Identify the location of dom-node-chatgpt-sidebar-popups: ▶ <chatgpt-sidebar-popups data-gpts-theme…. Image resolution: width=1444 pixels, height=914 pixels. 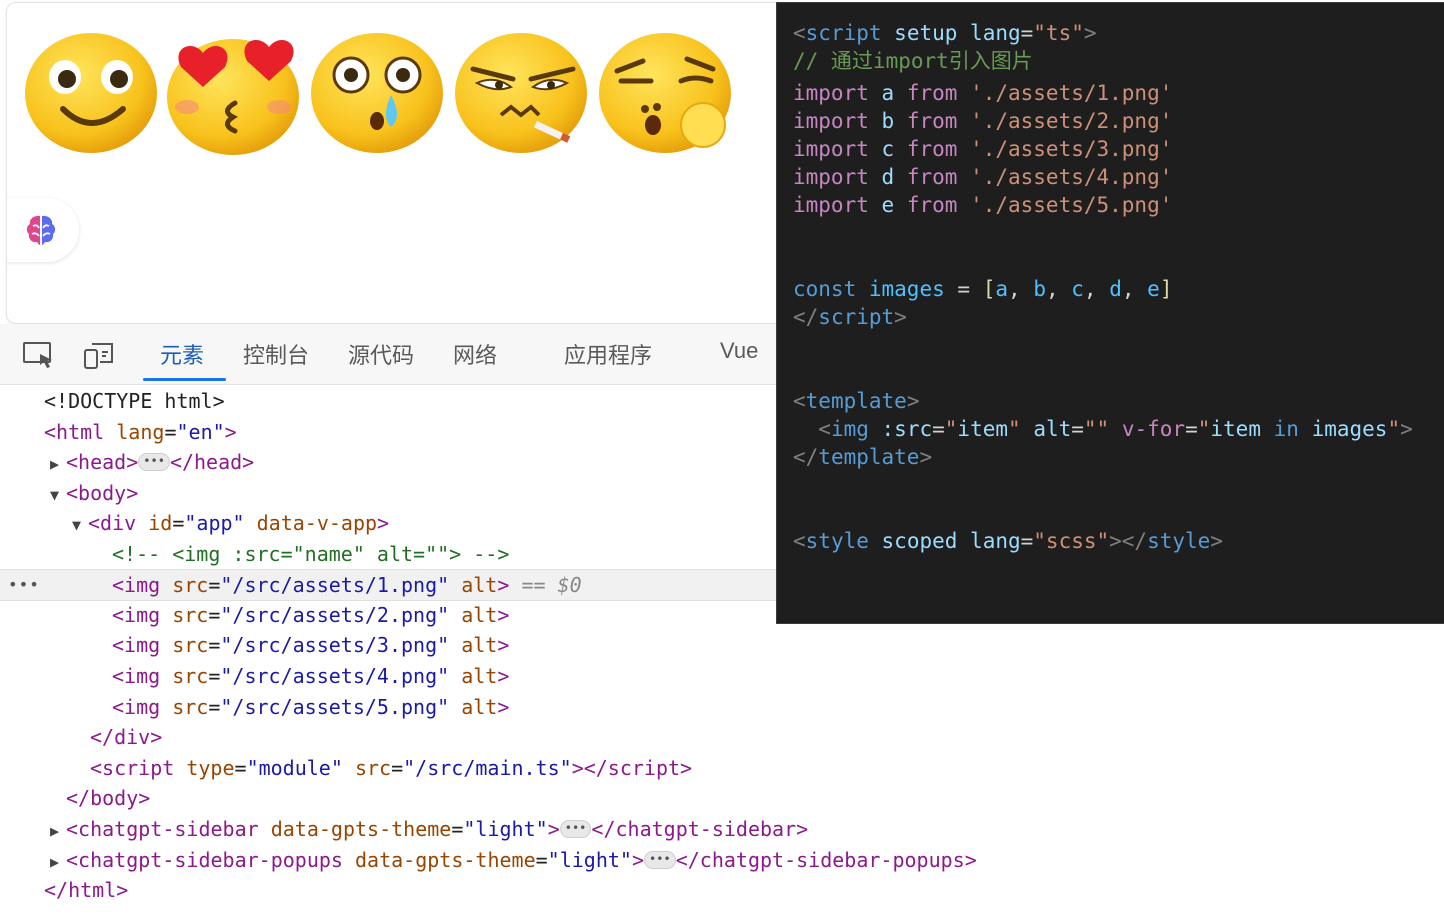
(488, 861).